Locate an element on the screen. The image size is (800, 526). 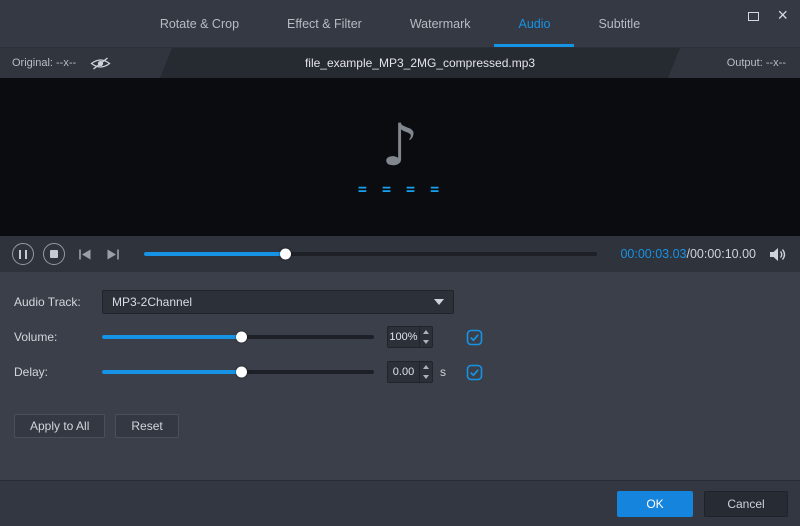
filename: file_example_MP3_2MG_compressed.mp3 is located at coordinates (420, 63).